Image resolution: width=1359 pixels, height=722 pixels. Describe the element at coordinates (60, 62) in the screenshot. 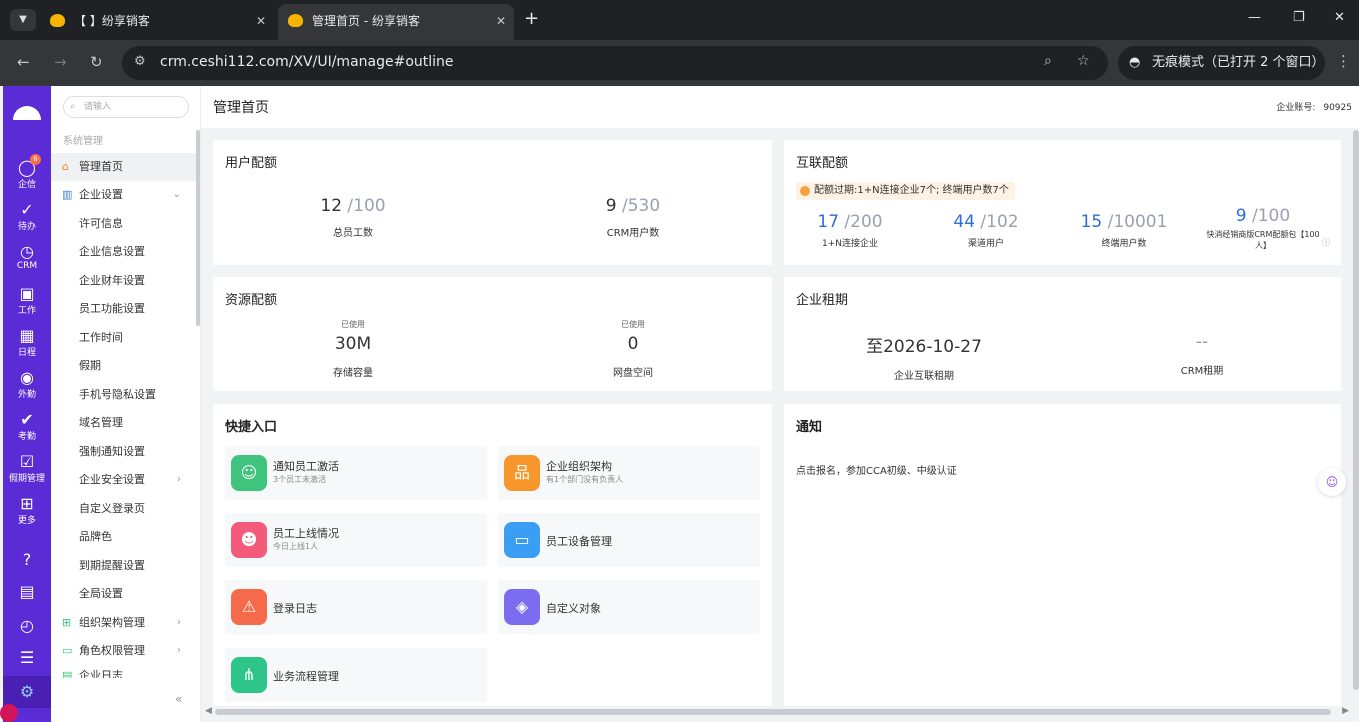

I see `forward-icon: →` at that location.